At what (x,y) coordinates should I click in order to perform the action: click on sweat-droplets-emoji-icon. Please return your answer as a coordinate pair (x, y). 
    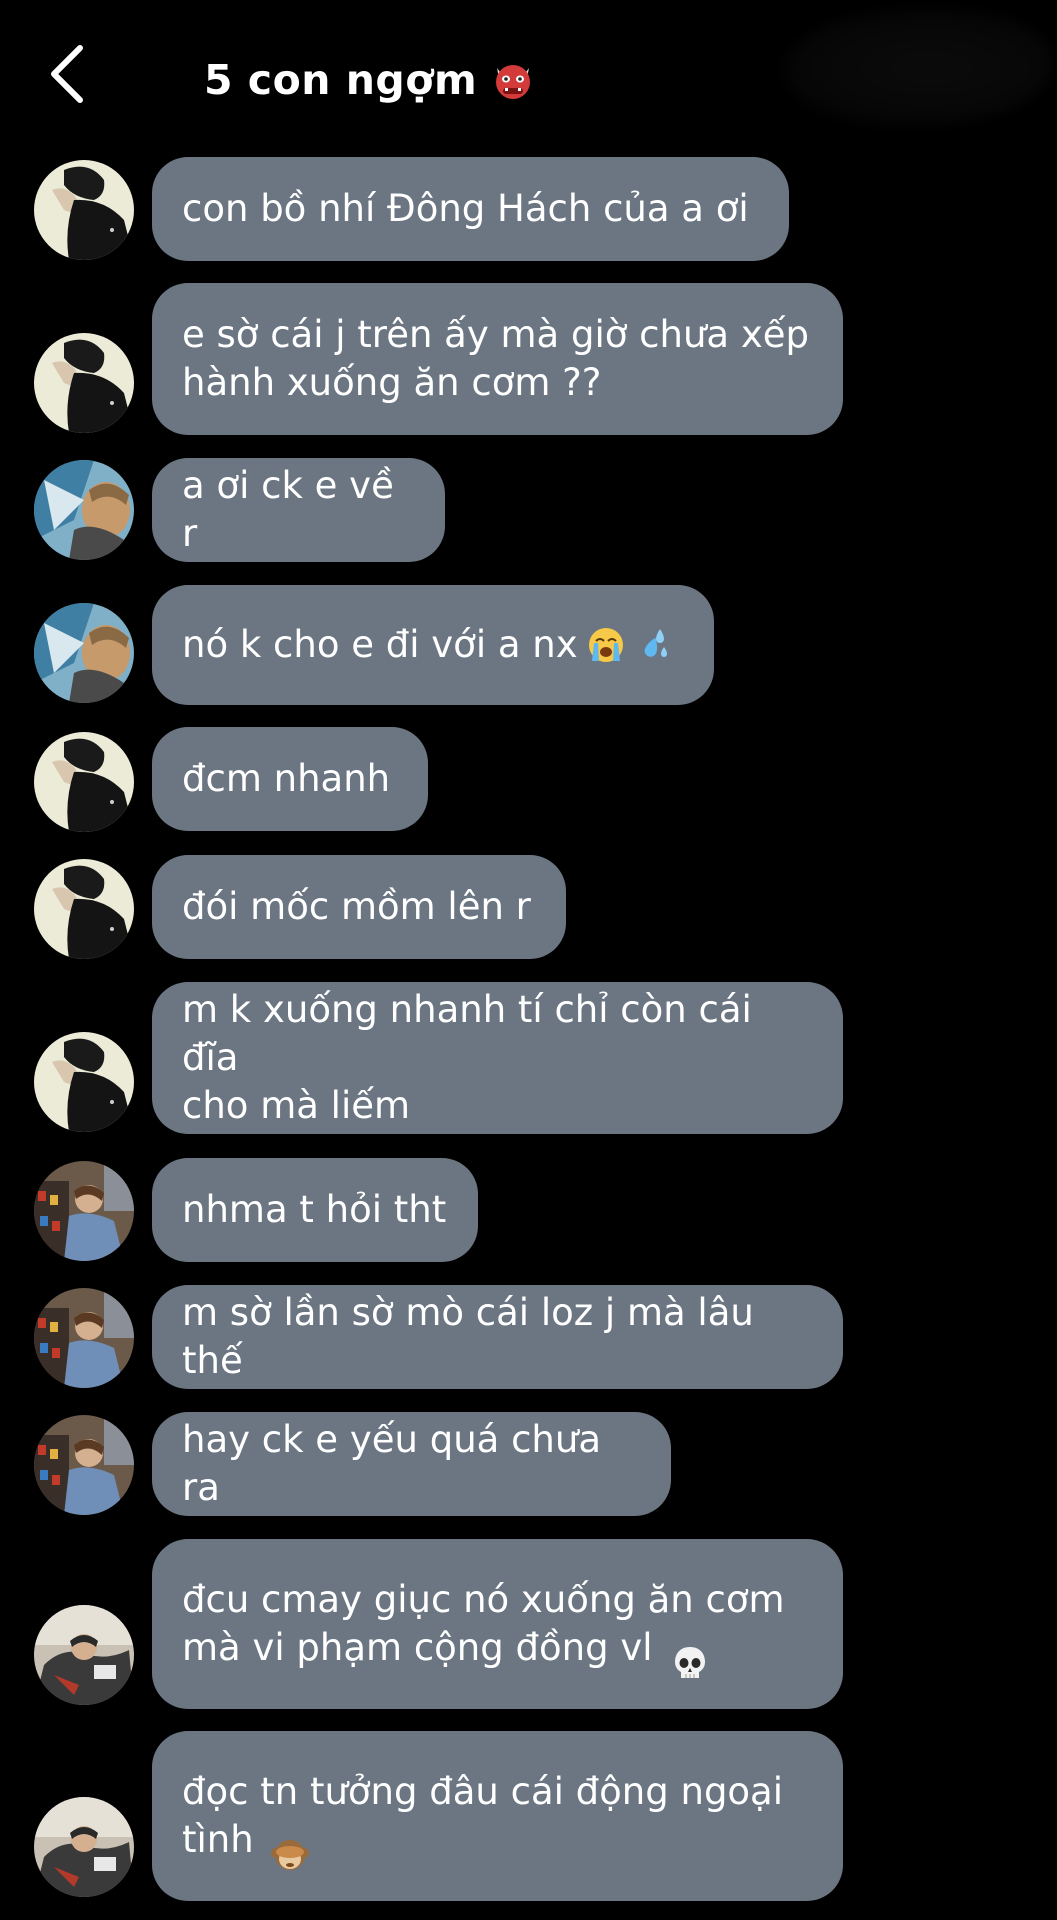
    Looking at the image, I should click on (654, 645).